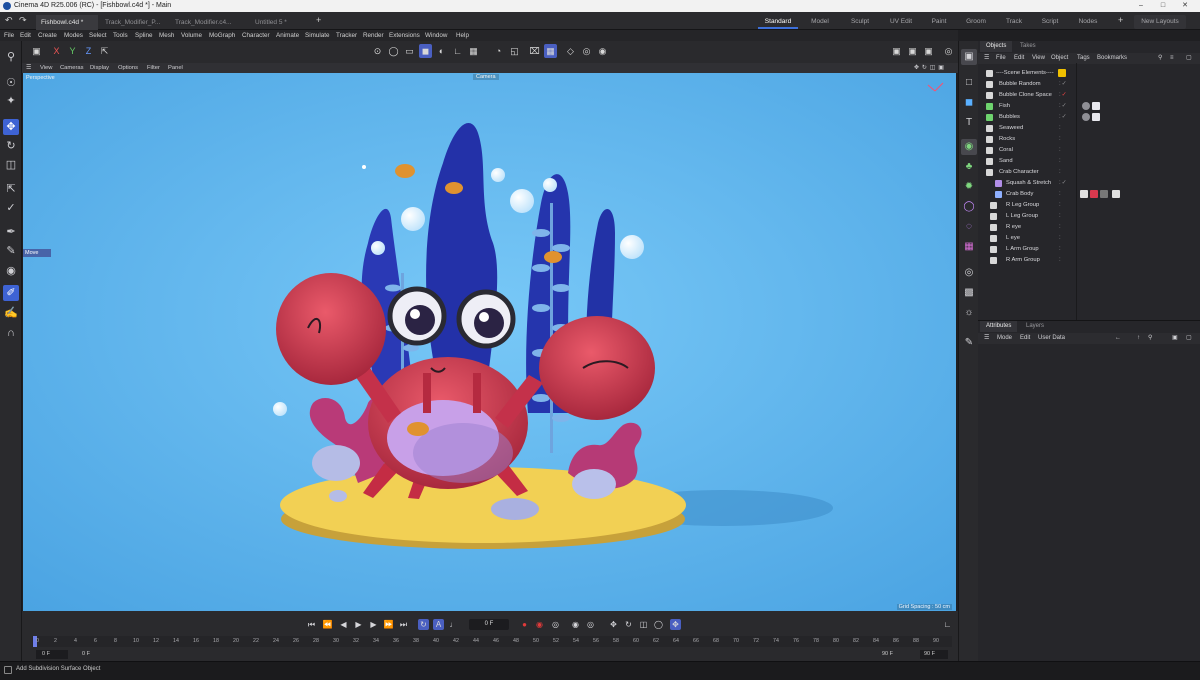 Image resolution: width=1200 pixels, height=680 pixels. I want to click on next-frame-icon: ▶, so click(373, 624).